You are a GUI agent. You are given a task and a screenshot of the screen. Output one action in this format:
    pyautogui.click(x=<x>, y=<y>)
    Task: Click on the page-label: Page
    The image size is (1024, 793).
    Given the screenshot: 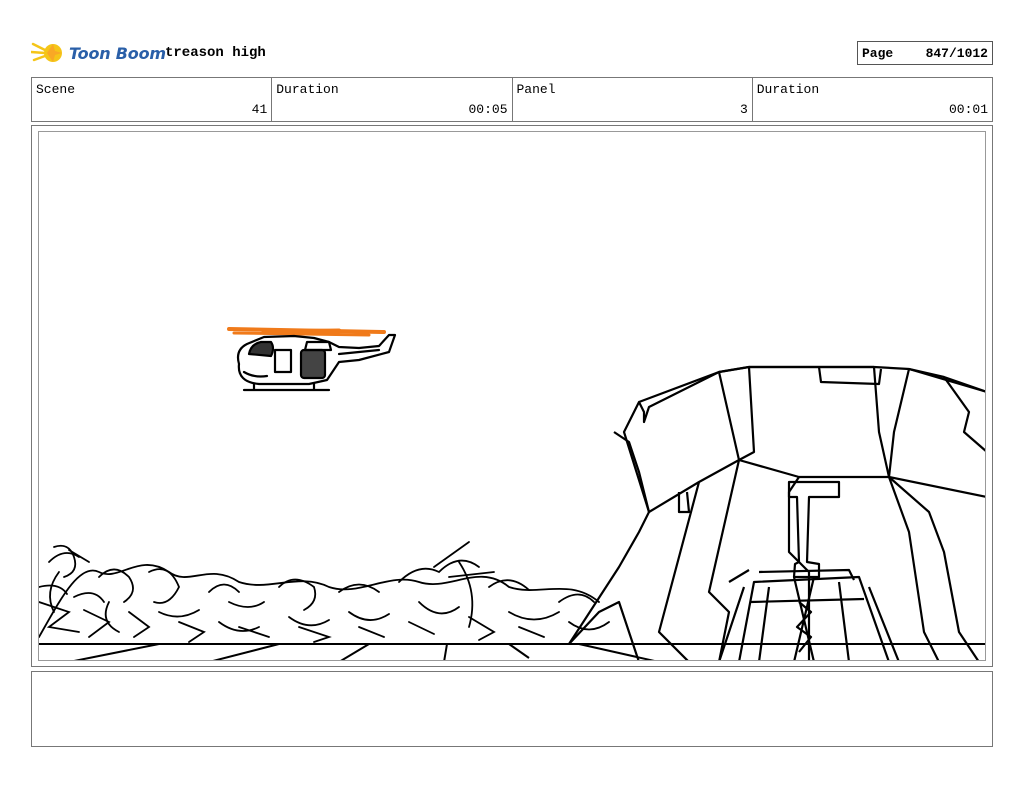 What is the action you would take?
    pyautogui.click(x=878, y=53)
    